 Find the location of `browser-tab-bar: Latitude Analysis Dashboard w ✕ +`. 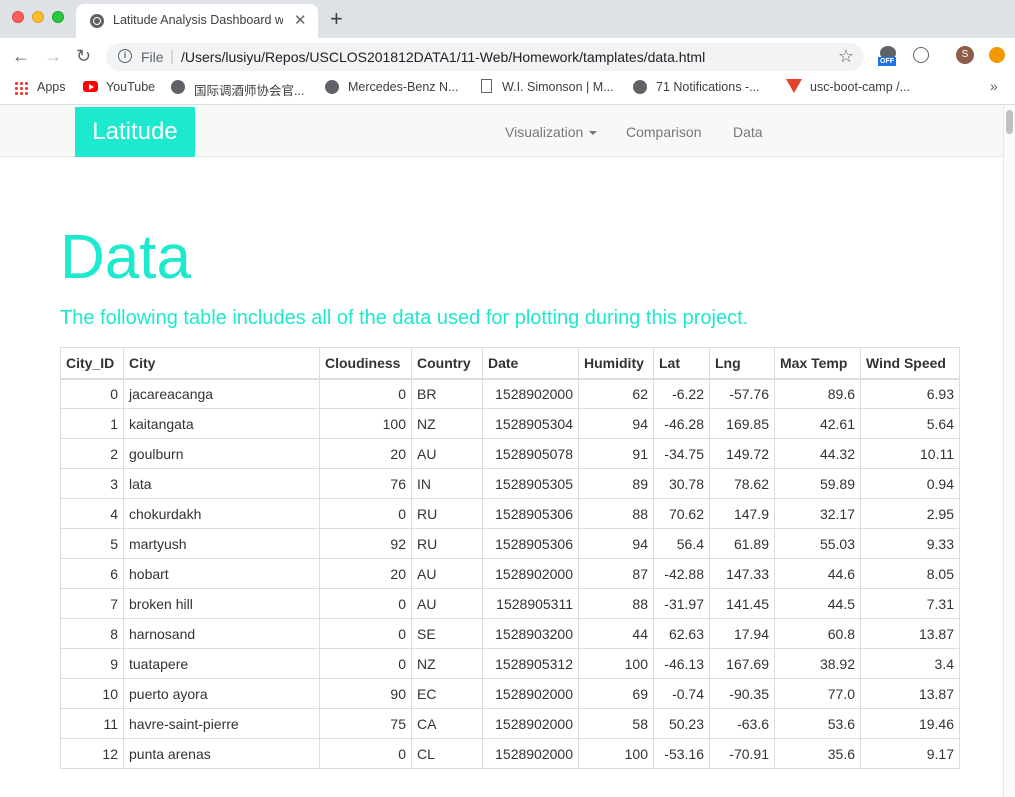

browser-tab-bar: Latitude Analysis Dashboard w ✕ + is located at coordinates (507, 19).